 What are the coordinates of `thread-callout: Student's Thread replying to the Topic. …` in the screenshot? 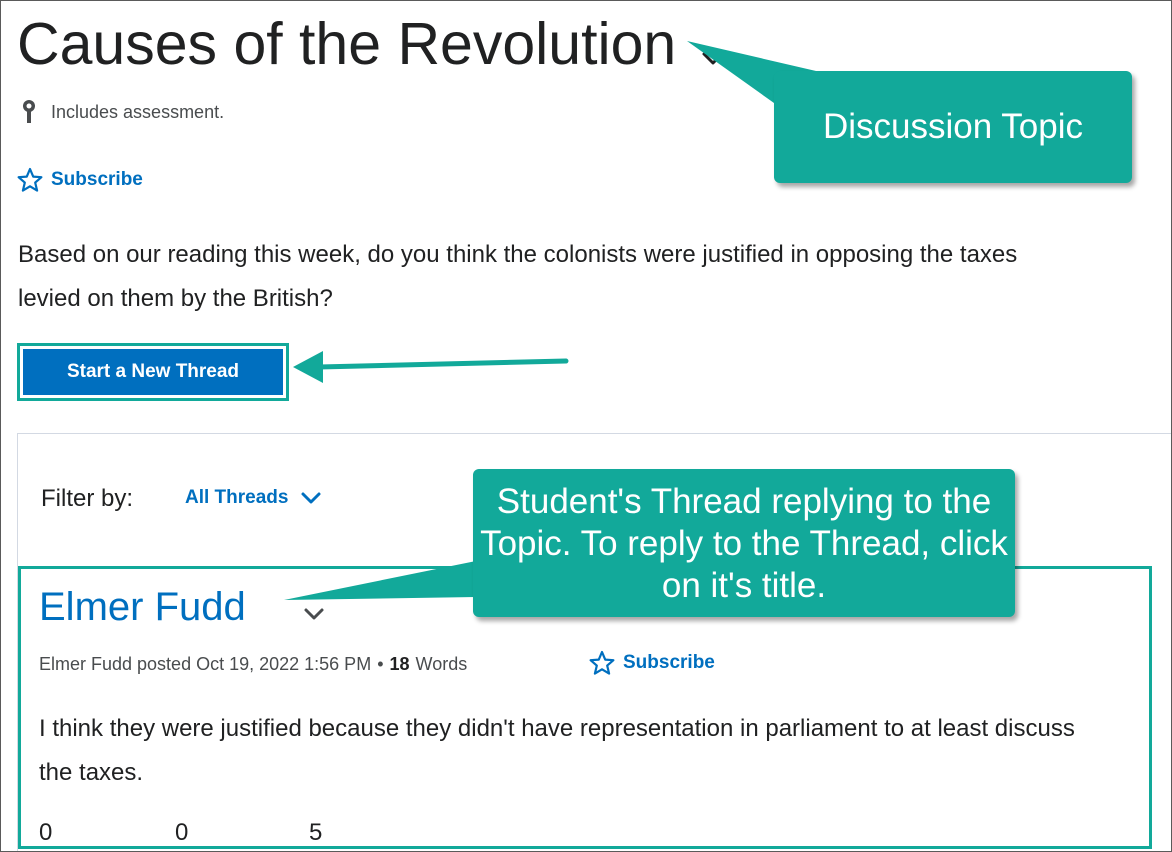 It's located at (744, 543).